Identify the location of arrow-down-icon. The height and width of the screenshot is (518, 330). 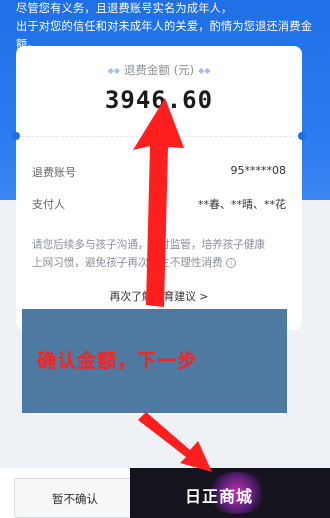
(175, 442).